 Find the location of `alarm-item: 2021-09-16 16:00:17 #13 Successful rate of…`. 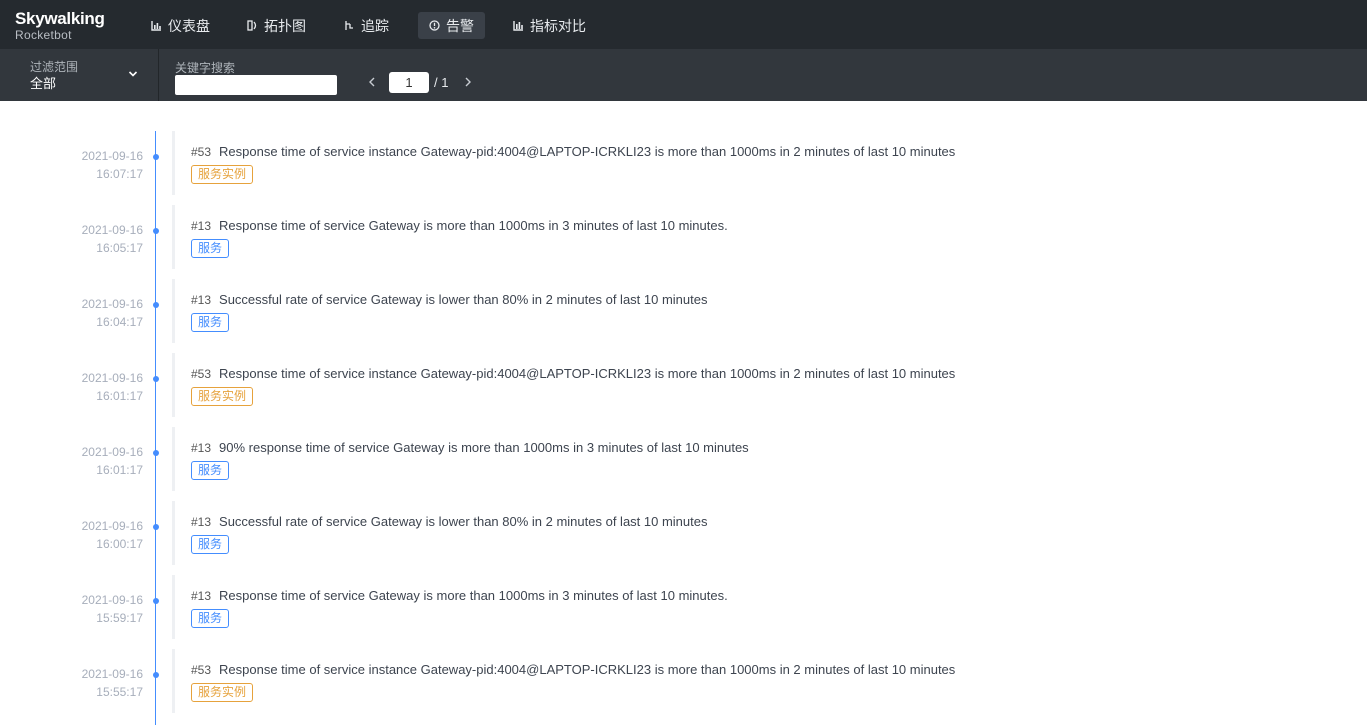

alarm-item: 2021-09-16 16:00:17 #13 Successful rate of… is located at coordinates (683, 533).